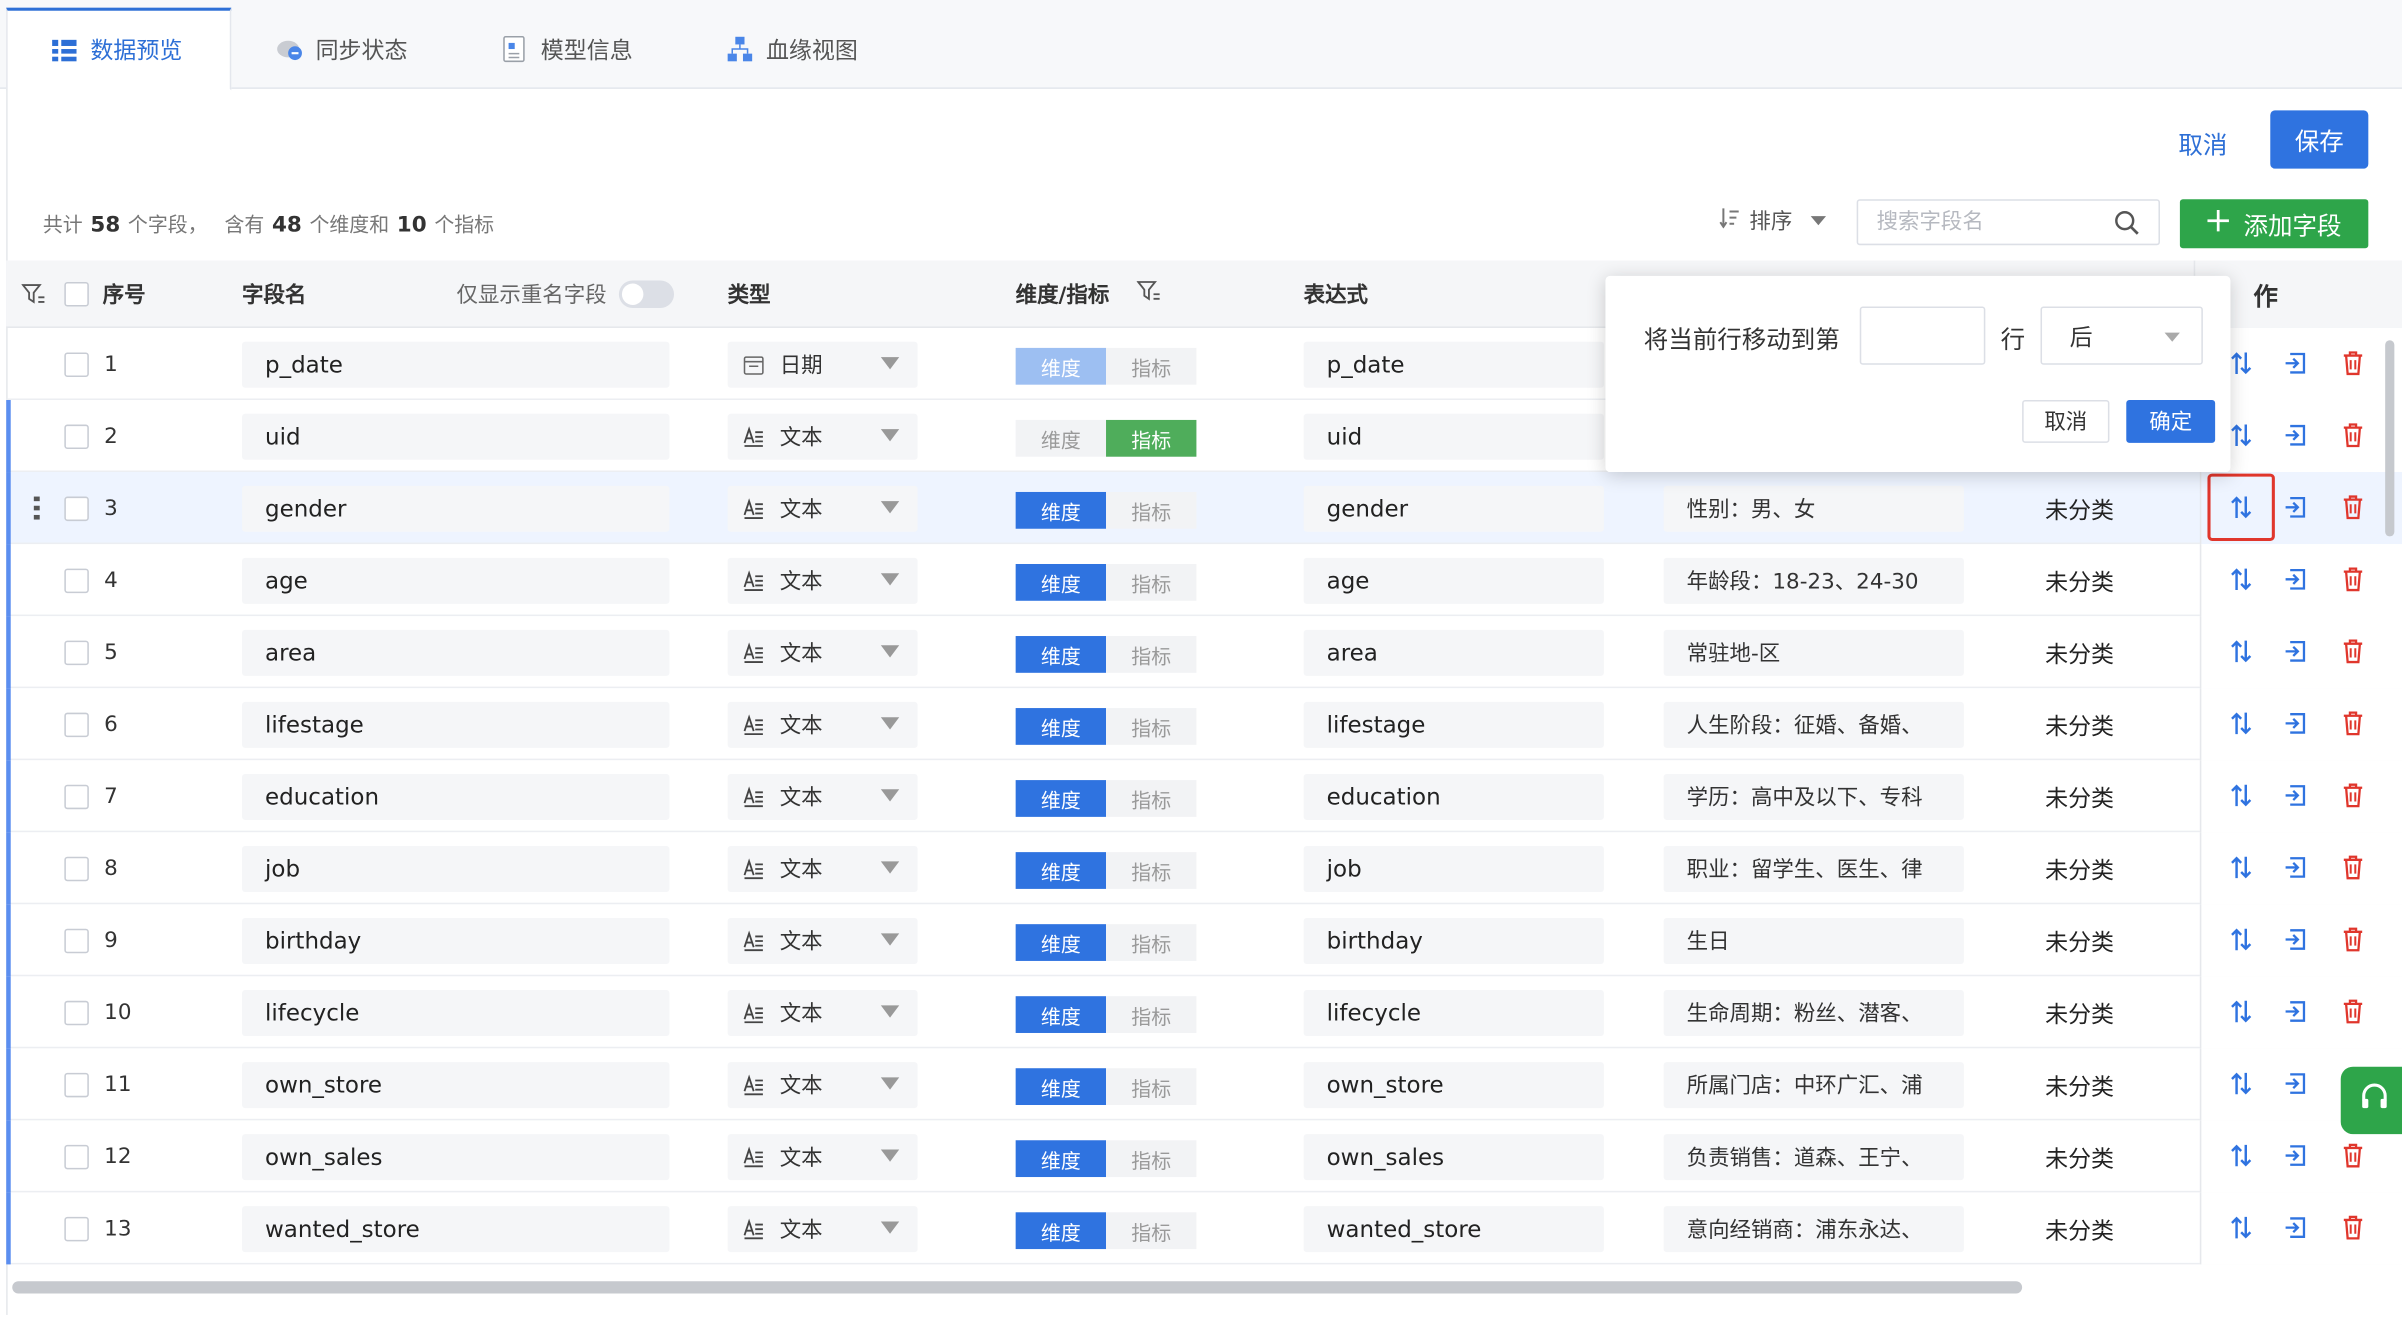  I want to click on expression-input: own_sales, so click(1453, 1157).